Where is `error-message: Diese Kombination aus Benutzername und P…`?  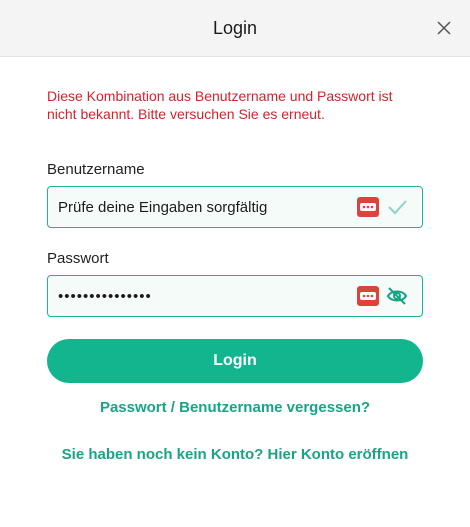 error-message: Diese Kombination aus Benutzername und P… is located at coordinates (220, 105).